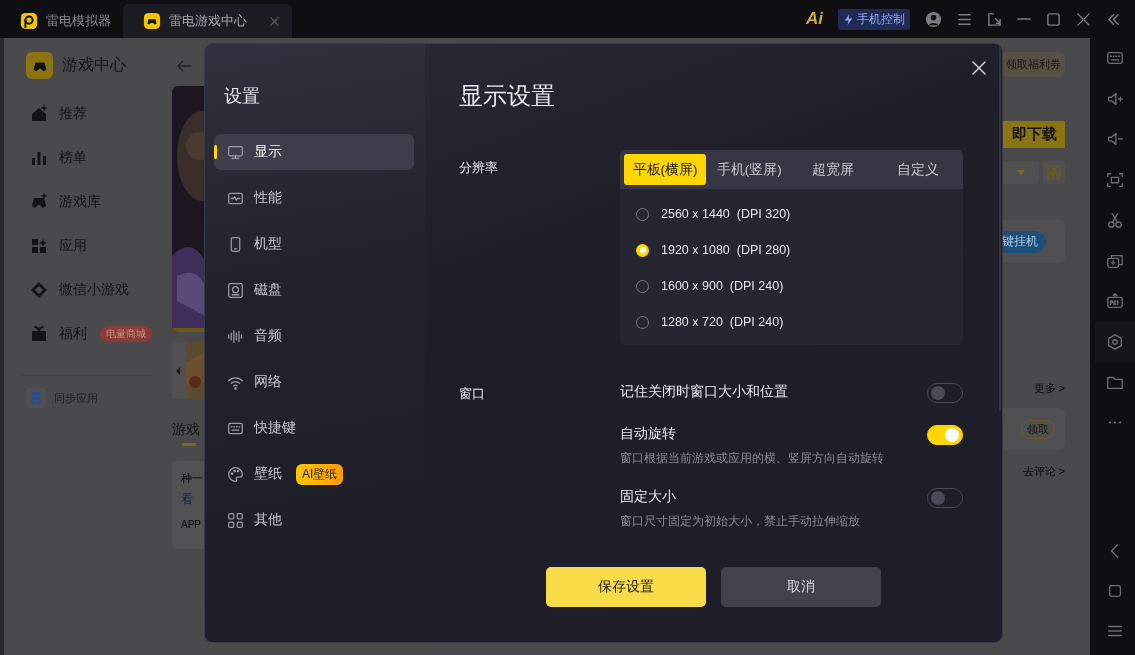 The width and height of the screenshot is (1135, 655). I want to click on setting-description: 窗口尺寸固定为初始大小，禁止手动拉伸缩放, so click(740, 521).